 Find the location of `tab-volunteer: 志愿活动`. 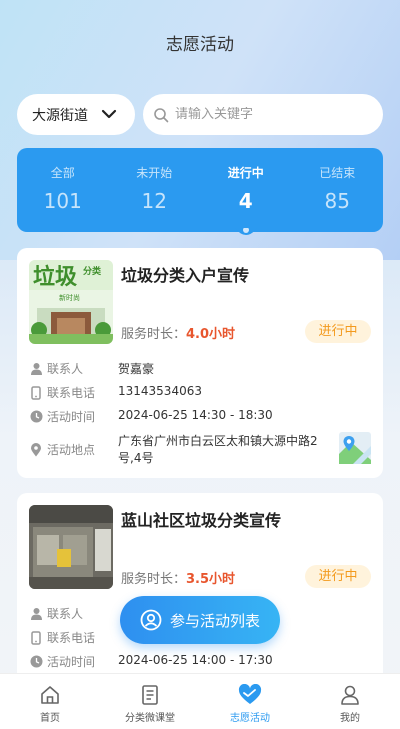

tab-volunteer: 志愿活动 is located at coordinates (250, 701).